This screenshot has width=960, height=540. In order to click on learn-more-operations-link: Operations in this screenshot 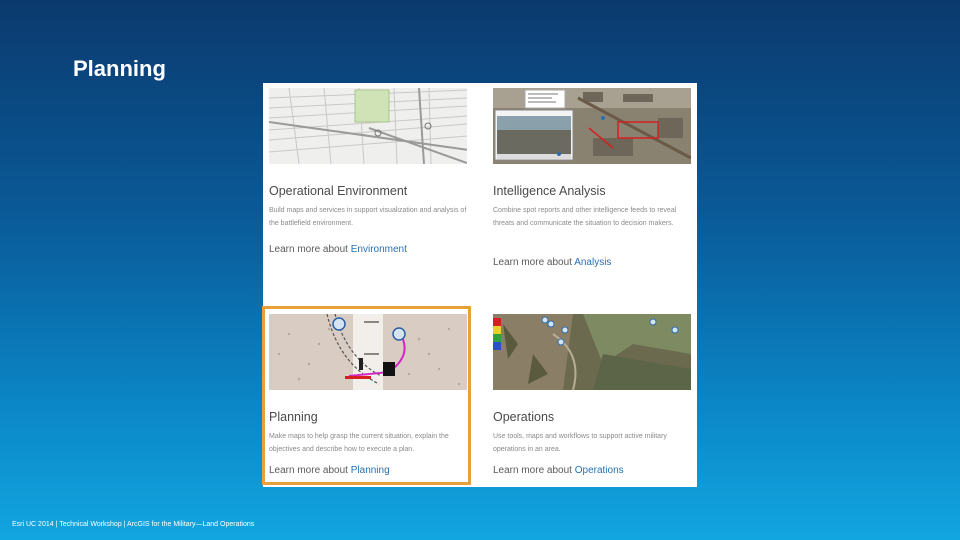, I will do `click(599, 470)`.